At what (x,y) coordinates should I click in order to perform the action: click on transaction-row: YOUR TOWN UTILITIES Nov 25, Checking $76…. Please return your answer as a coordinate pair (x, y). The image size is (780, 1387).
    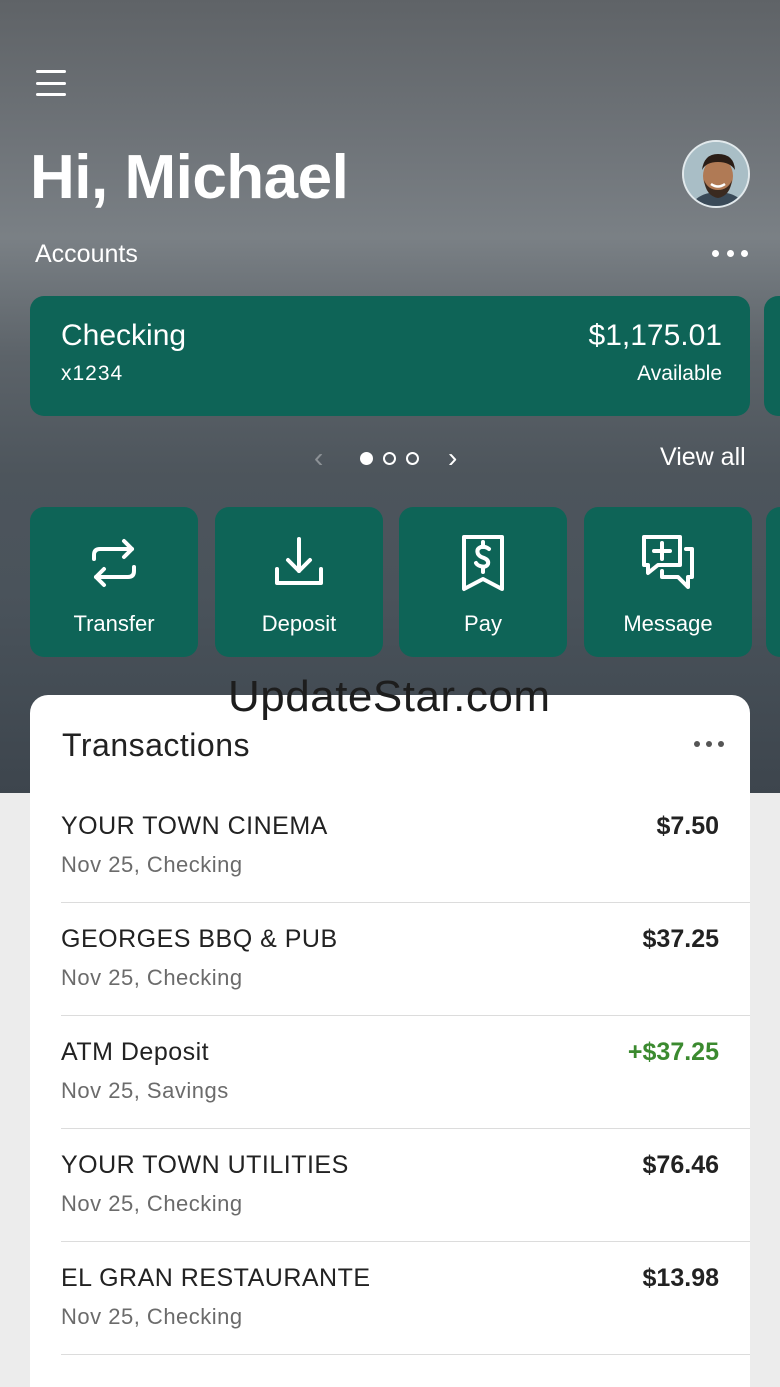
    Looking at the image, I should click on (405, 1185).